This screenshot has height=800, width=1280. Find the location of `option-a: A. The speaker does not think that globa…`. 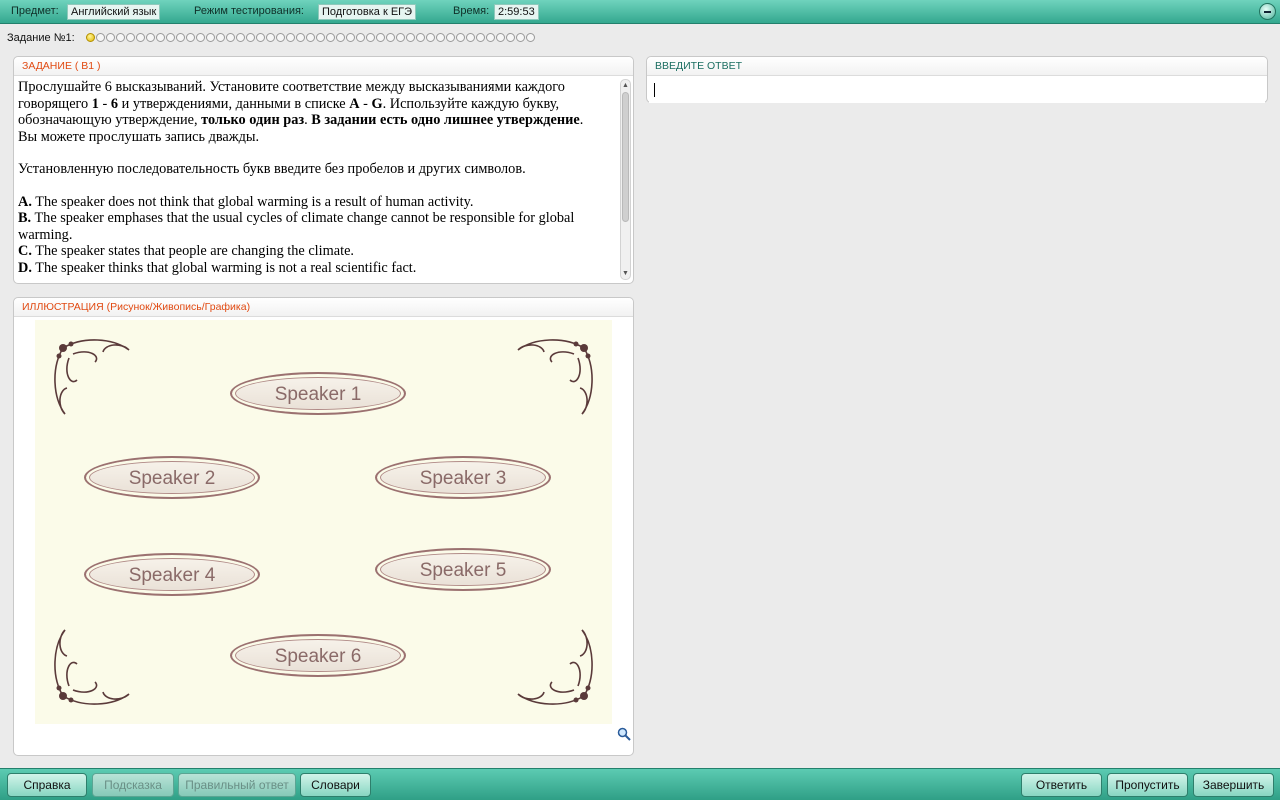

option-a: A. The speaker does not think that globa… is located at coordinates (246, 201).